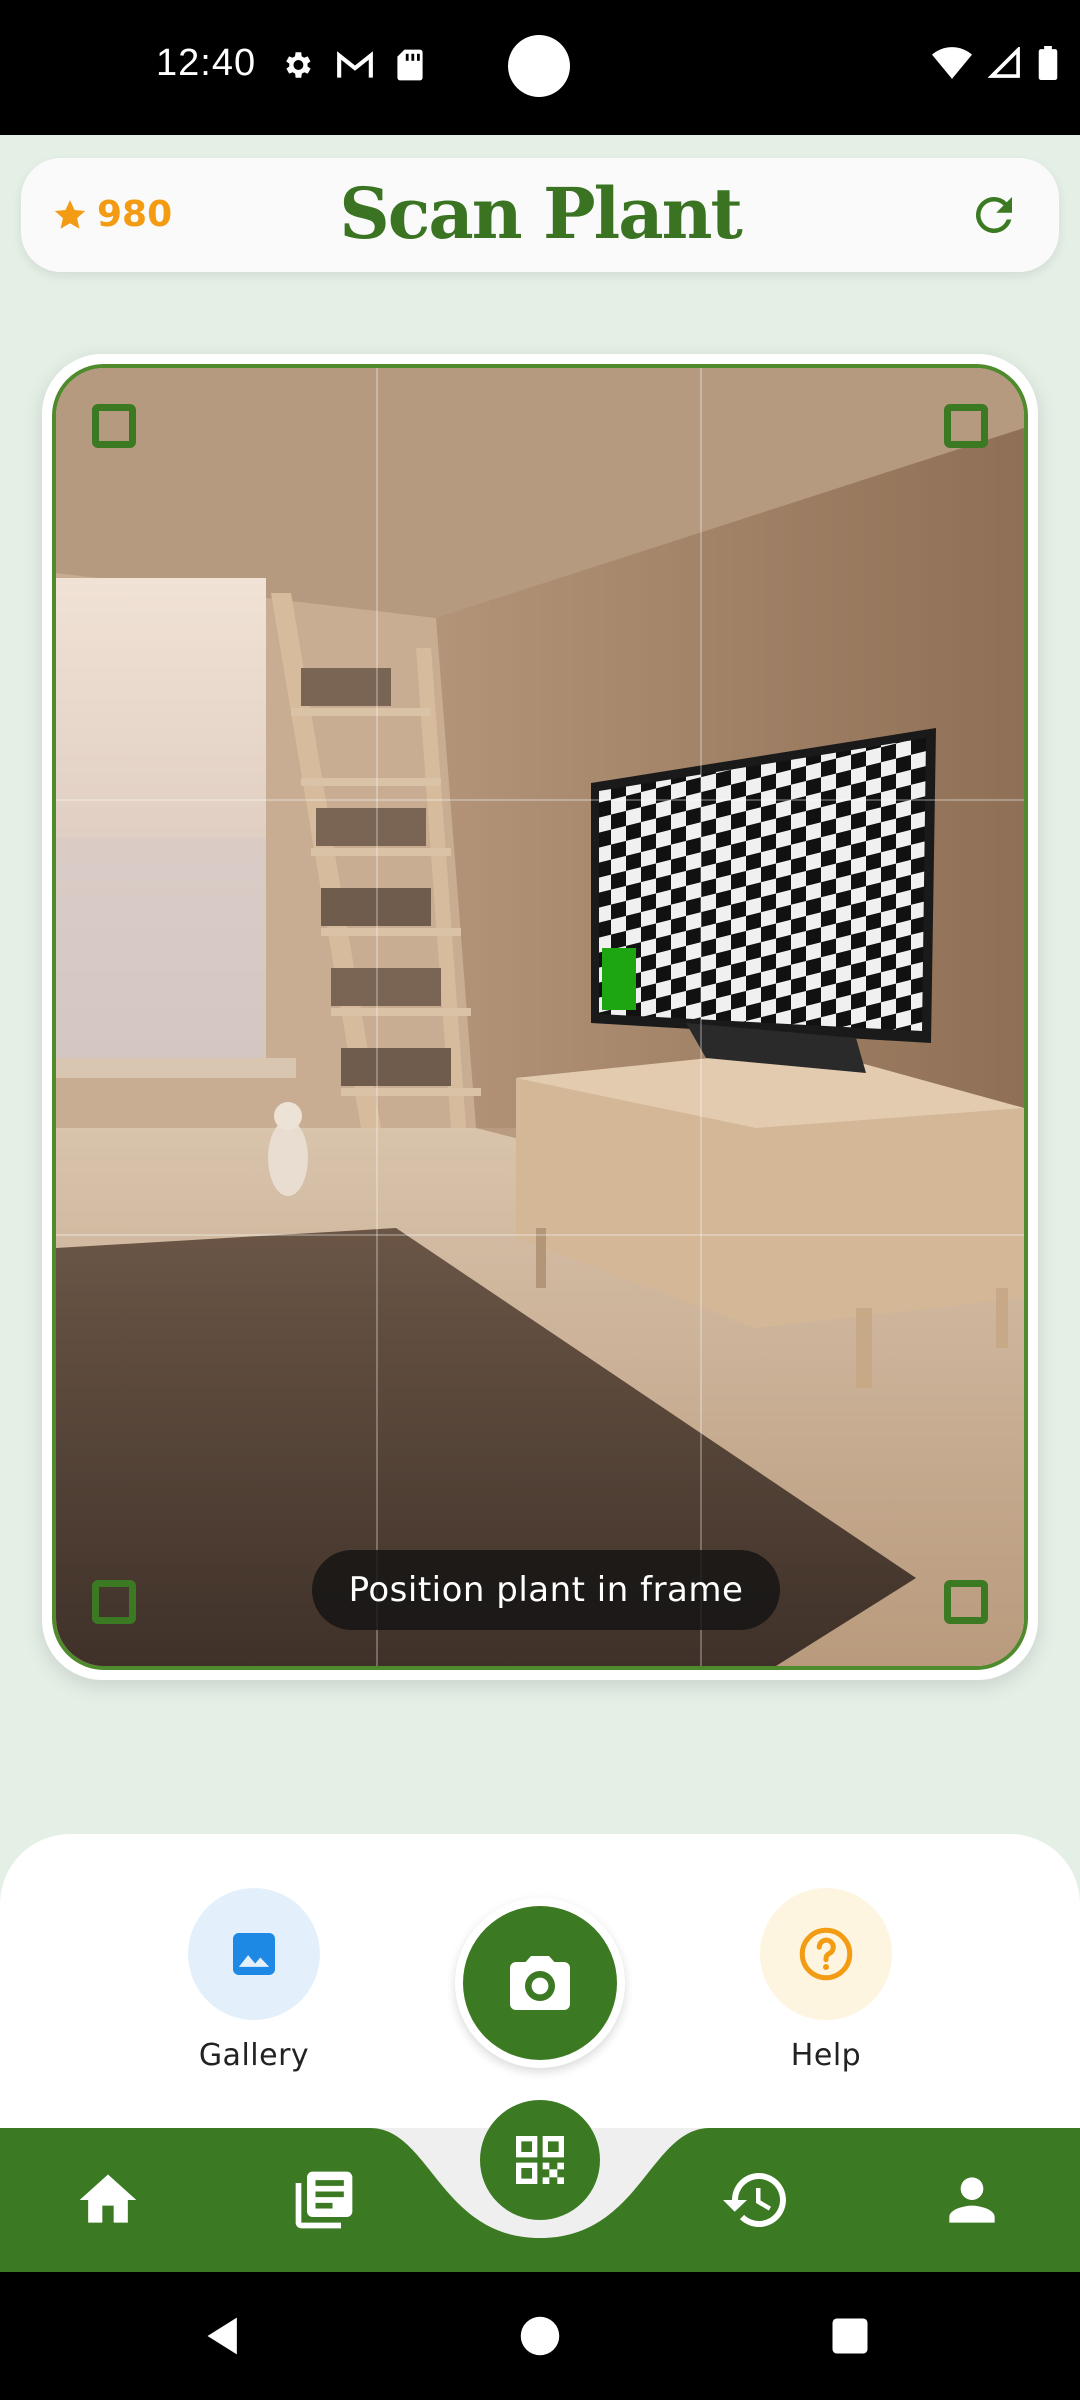 The width and height of the screenshot is (1080, 2400). What do you see at coordinates (206, 63) in the screenshot?
I see `status-time: 12:40` at bounding box center [206, 63].